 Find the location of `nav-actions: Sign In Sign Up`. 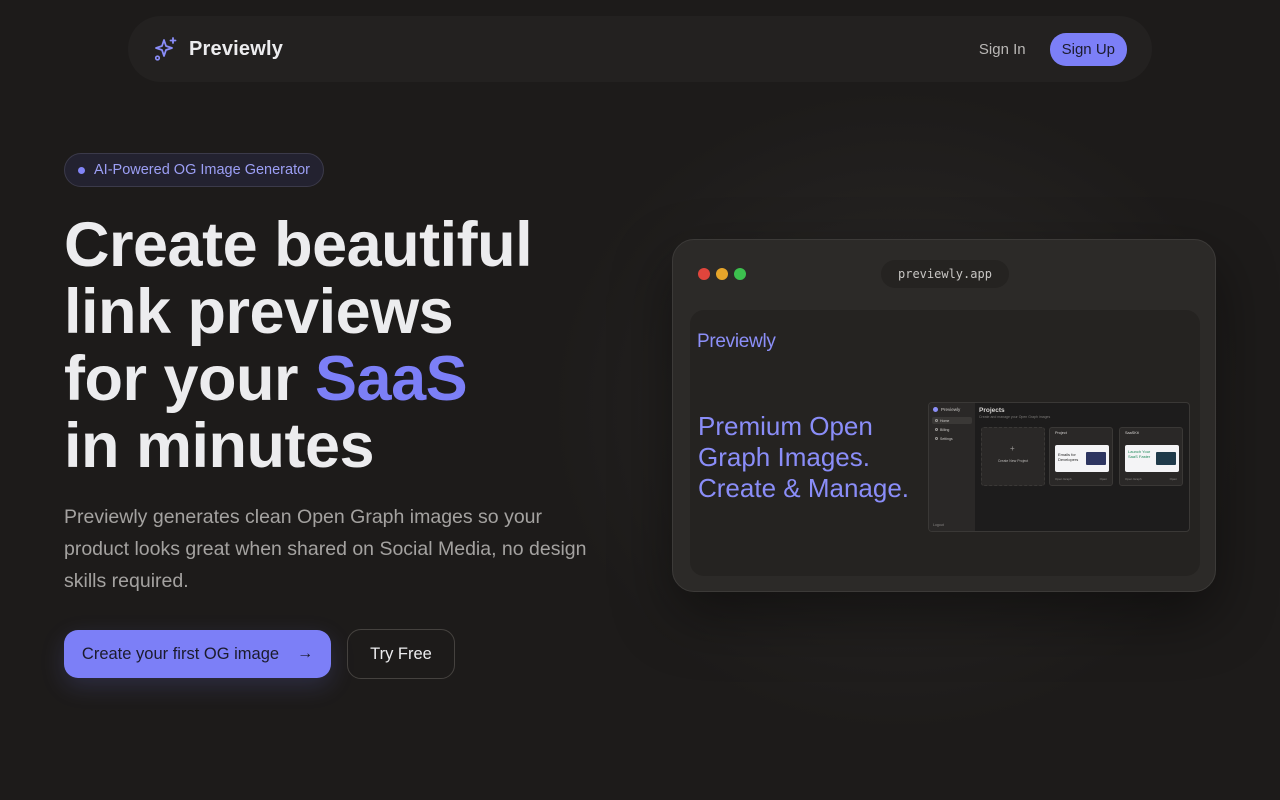

nav-actions: Sign In Sign Up is located at coordinates (1053, 49).